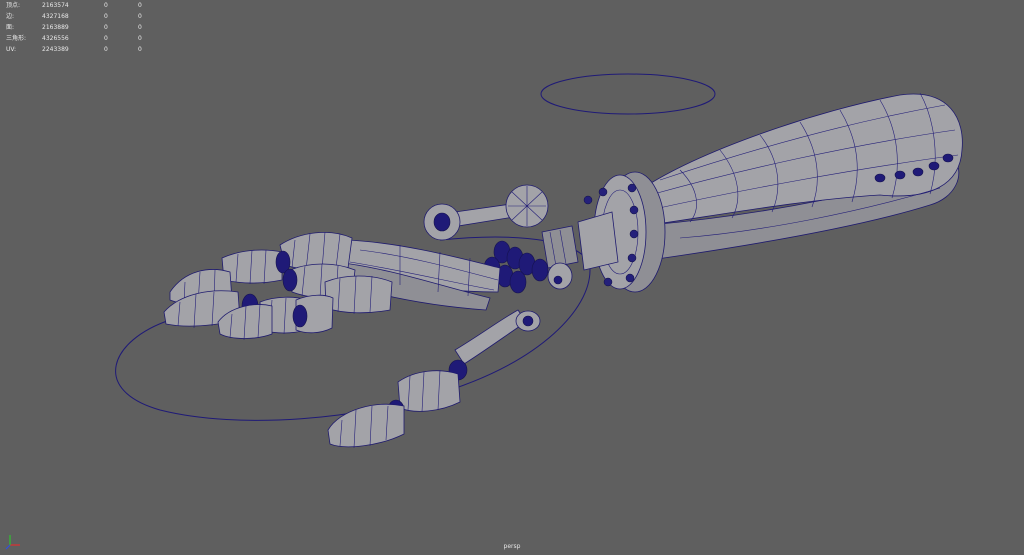  Describe the element at coordinates (10, 27) in the screenshot. I see `hud-label: 面:` at that location.